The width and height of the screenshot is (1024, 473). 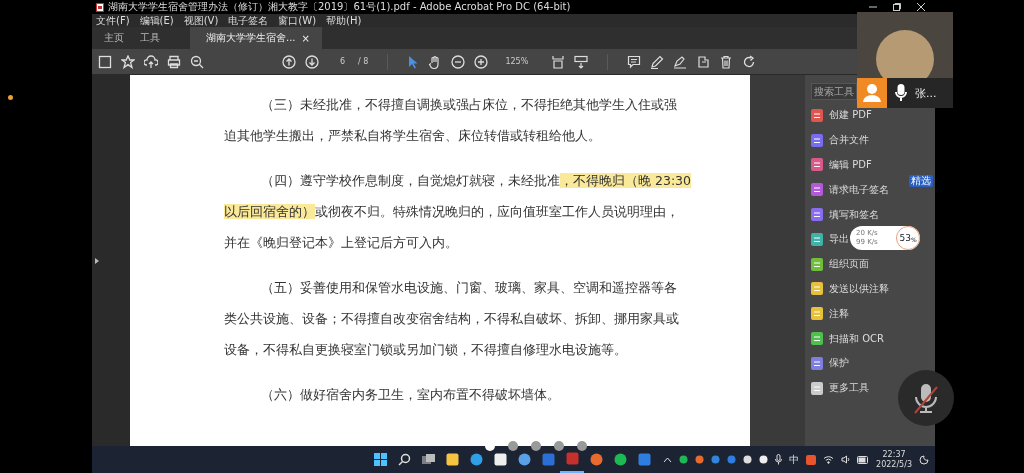 What do you see at coordinates (481, 61) in the screenshot?
I see `zoom-in-icon` at bounding box center [481, 61].